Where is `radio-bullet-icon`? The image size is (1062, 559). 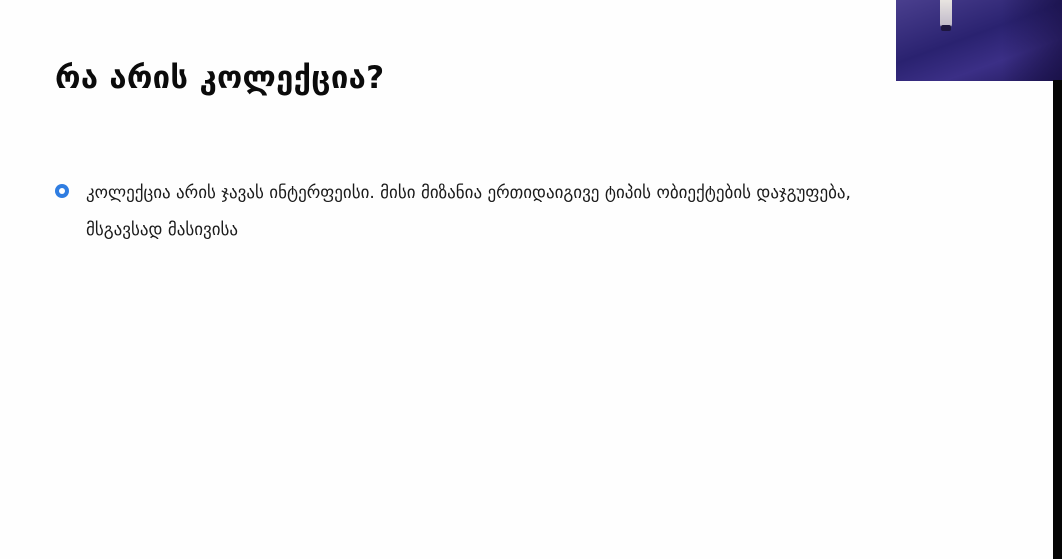
radio-bullet-icon is located at coordinates (62, 191).